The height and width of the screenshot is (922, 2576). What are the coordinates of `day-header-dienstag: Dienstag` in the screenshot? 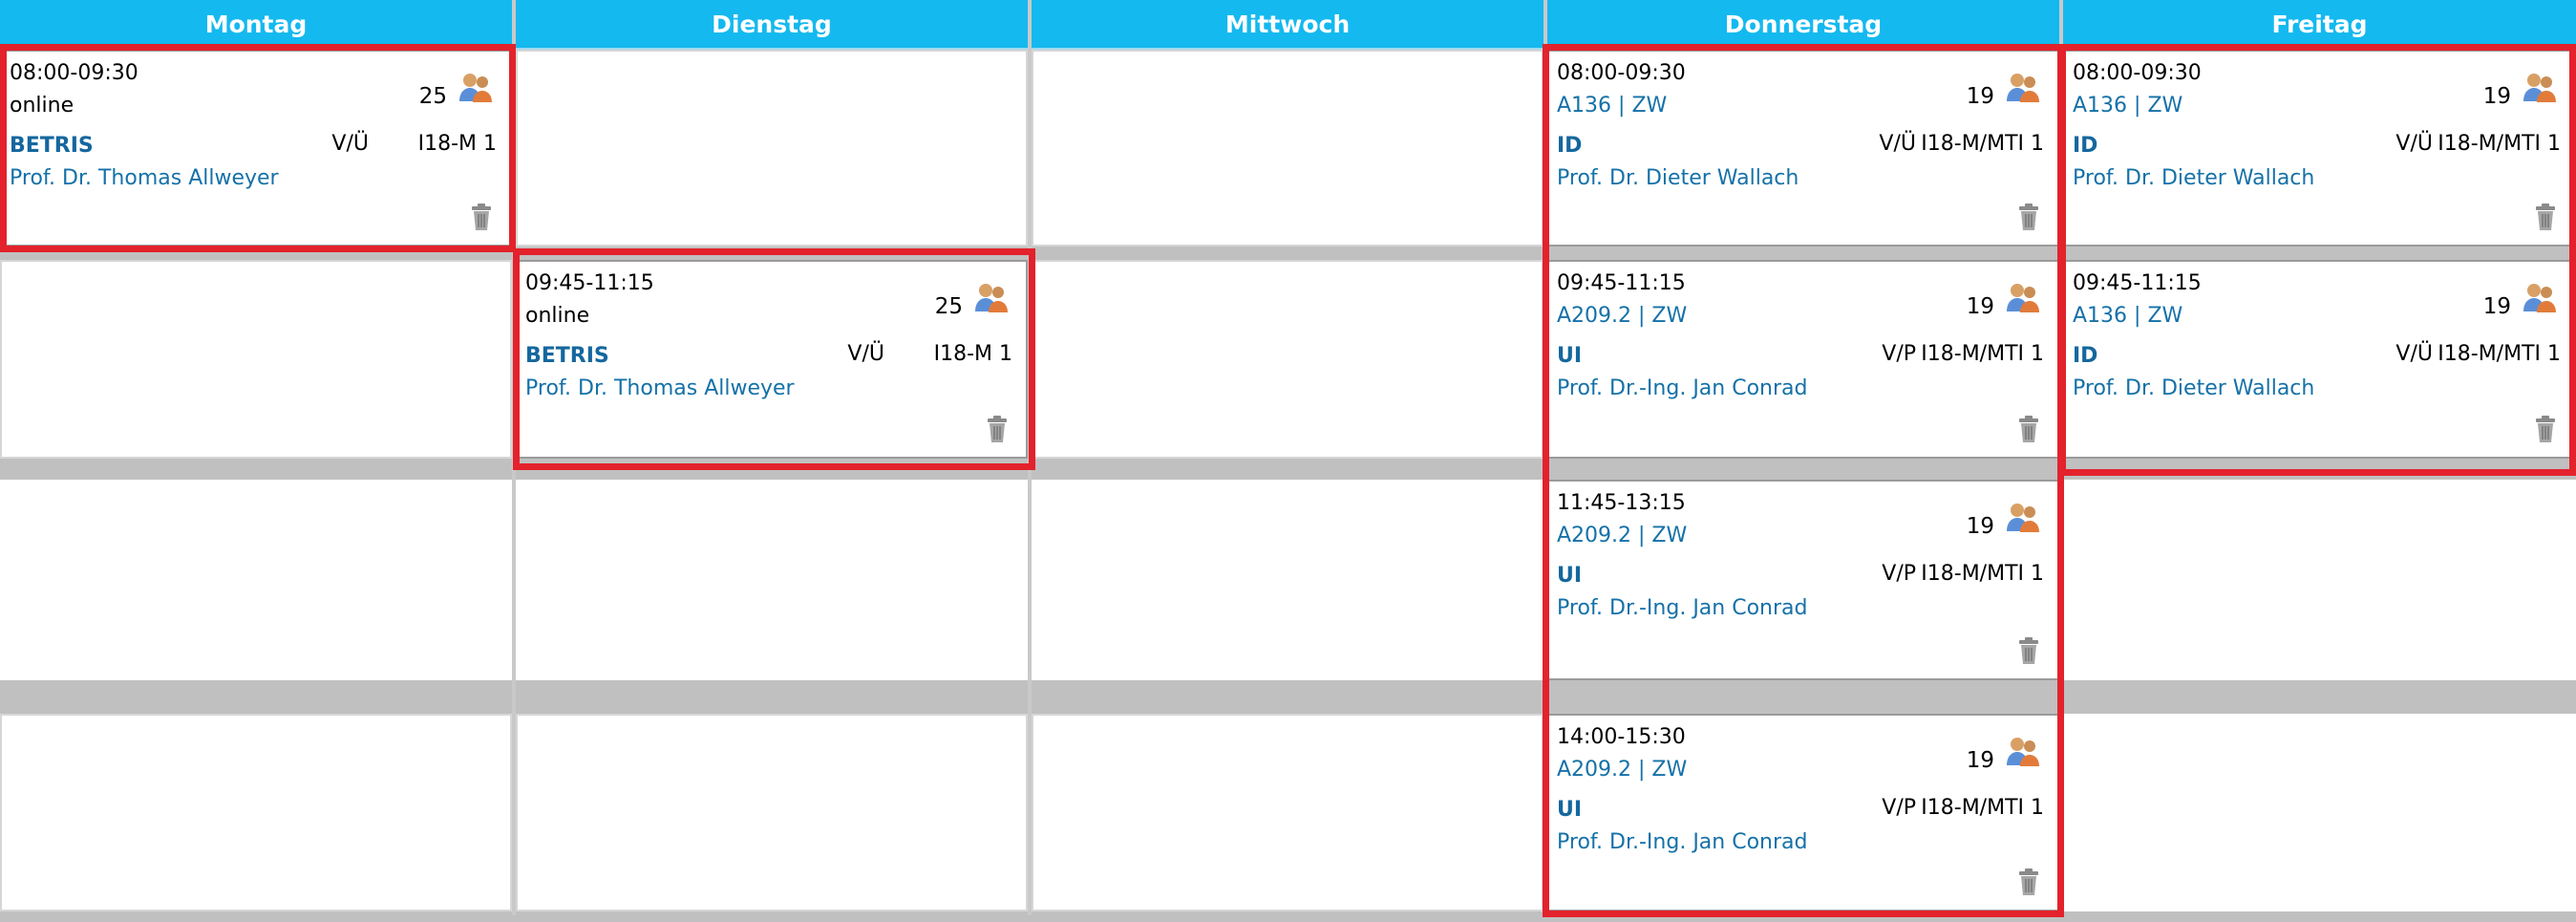 It's located at (772, 25).